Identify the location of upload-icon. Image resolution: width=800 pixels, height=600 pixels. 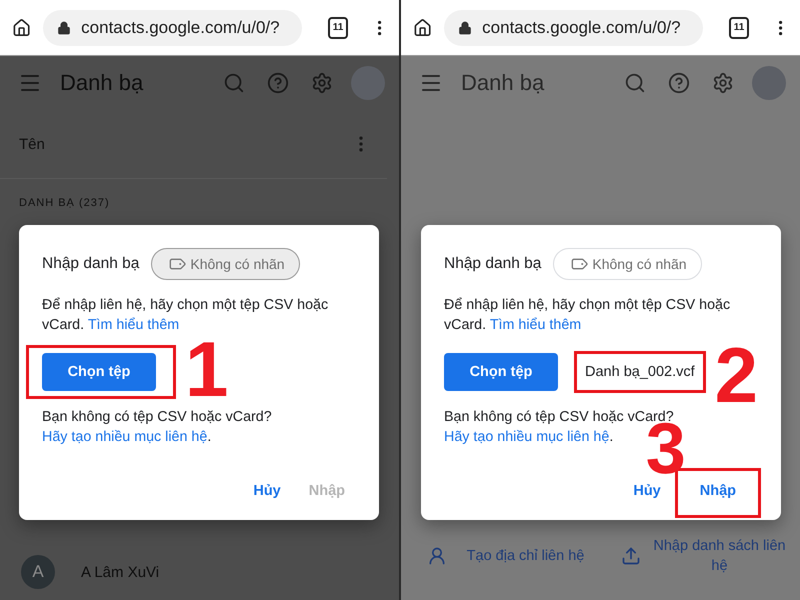
(630, 556).